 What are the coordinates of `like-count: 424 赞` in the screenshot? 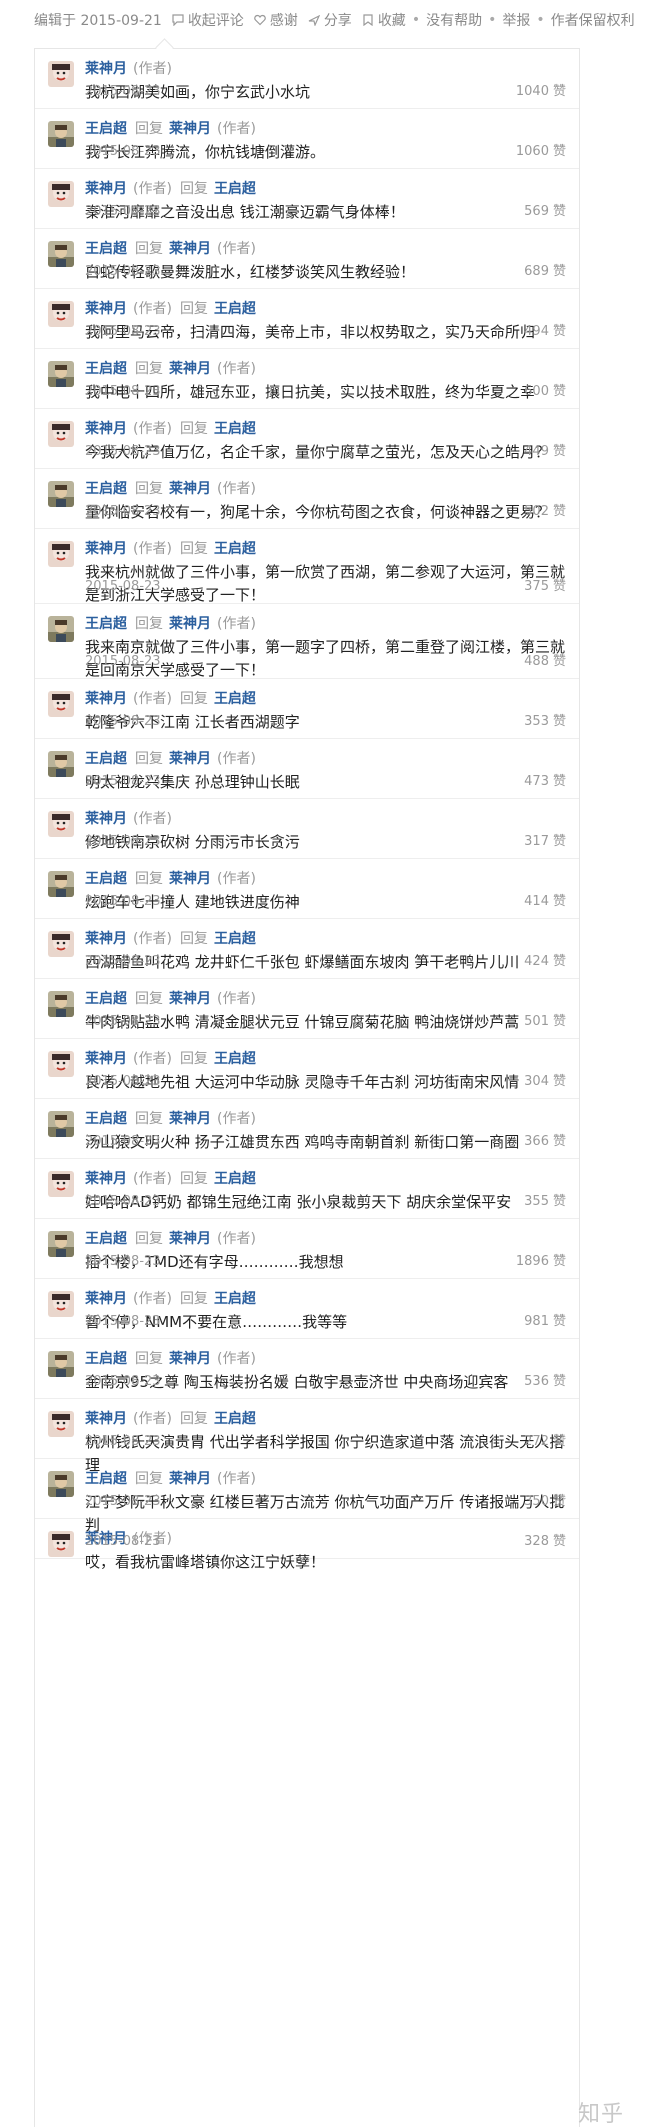 It's located at (545, 962).